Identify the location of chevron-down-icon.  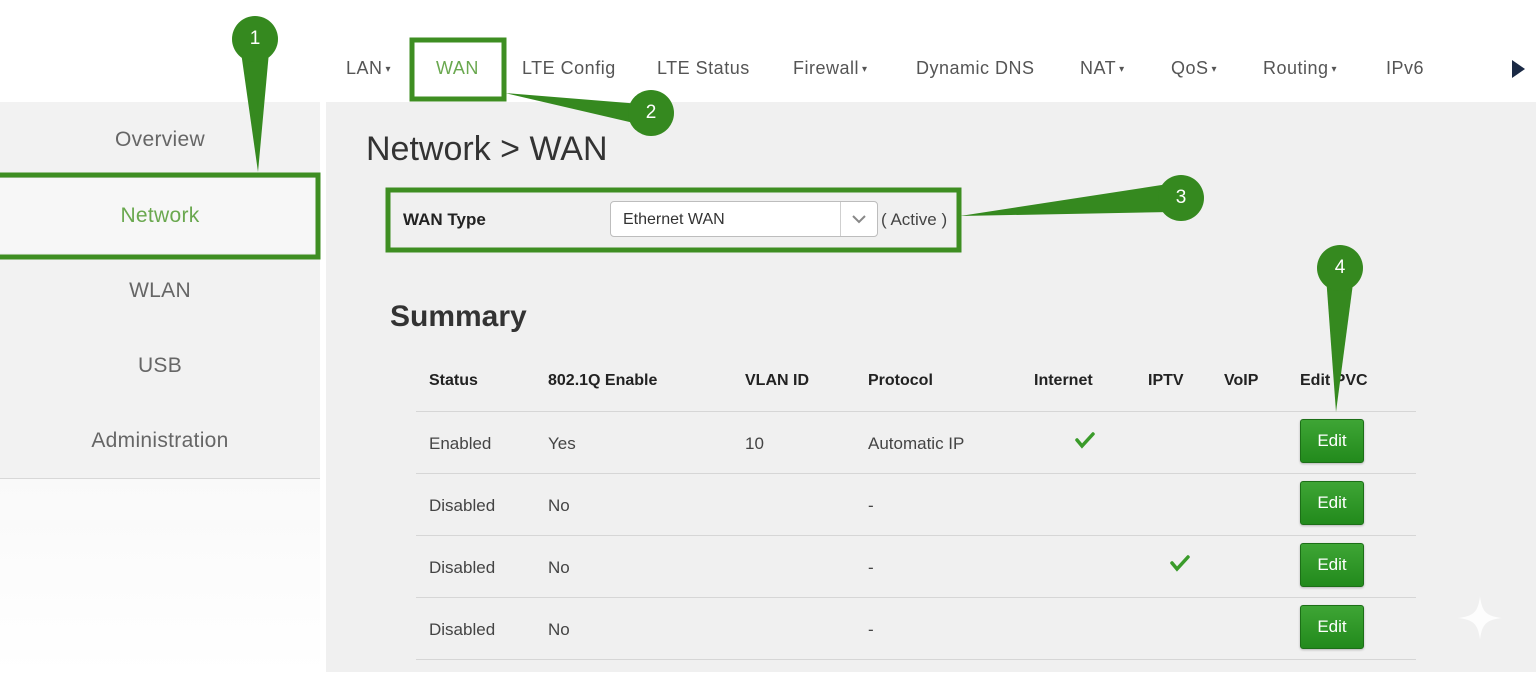
(858, 219).